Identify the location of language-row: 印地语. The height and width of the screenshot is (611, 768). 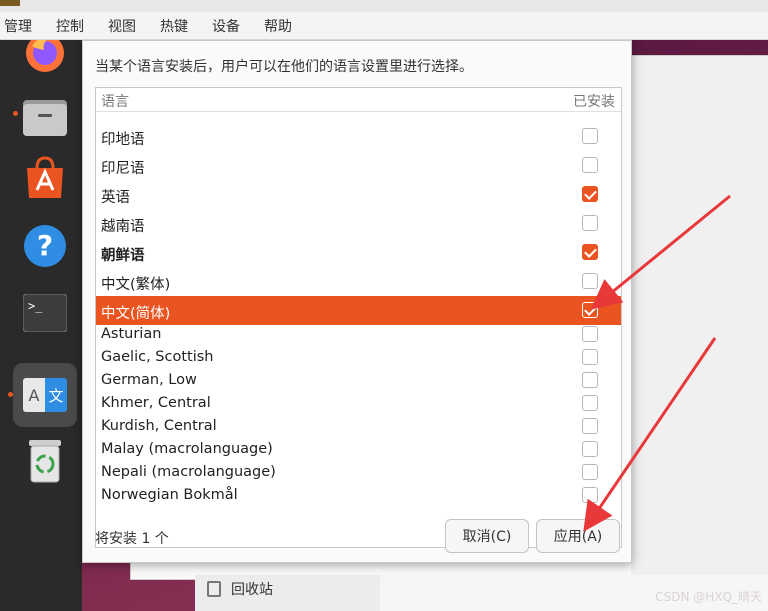
(358, 136).